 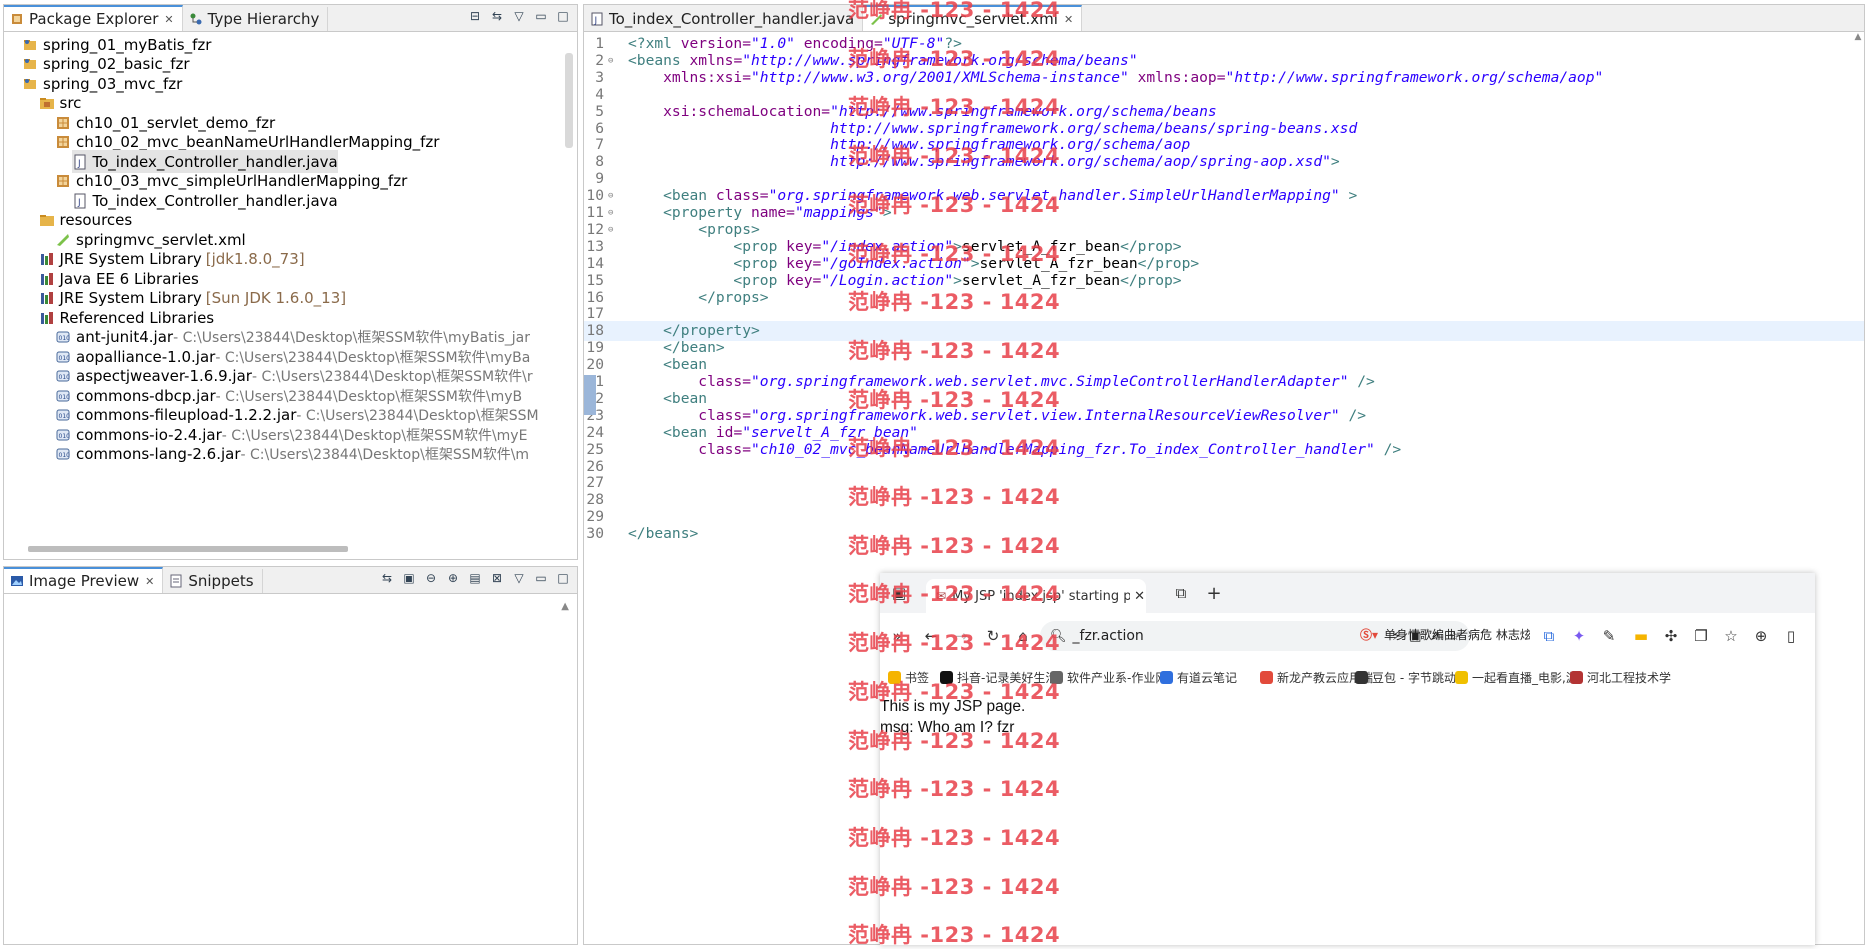 What do you see at coordinates (1579, 636) in the screenshot?
I see `ai-star-icon: ✦` at bounding box center [1579, 636].